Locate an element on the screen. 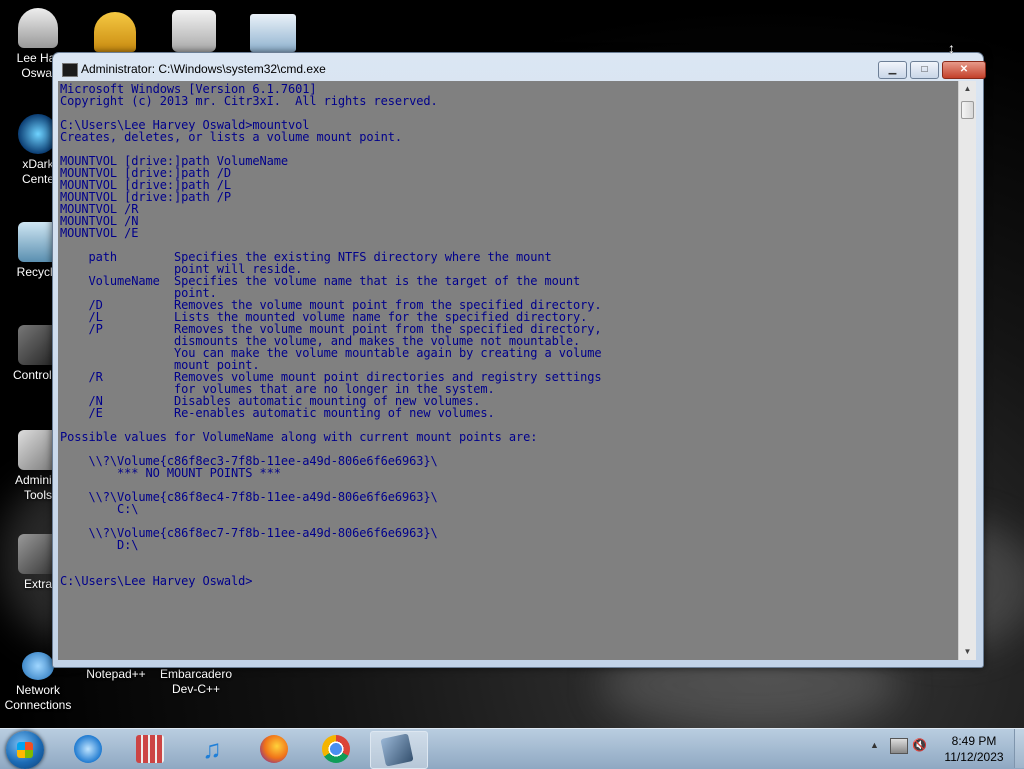 The width and height of the screenshot is (1024, 769). cmd-window-icon is located at coordinates (397, 750).